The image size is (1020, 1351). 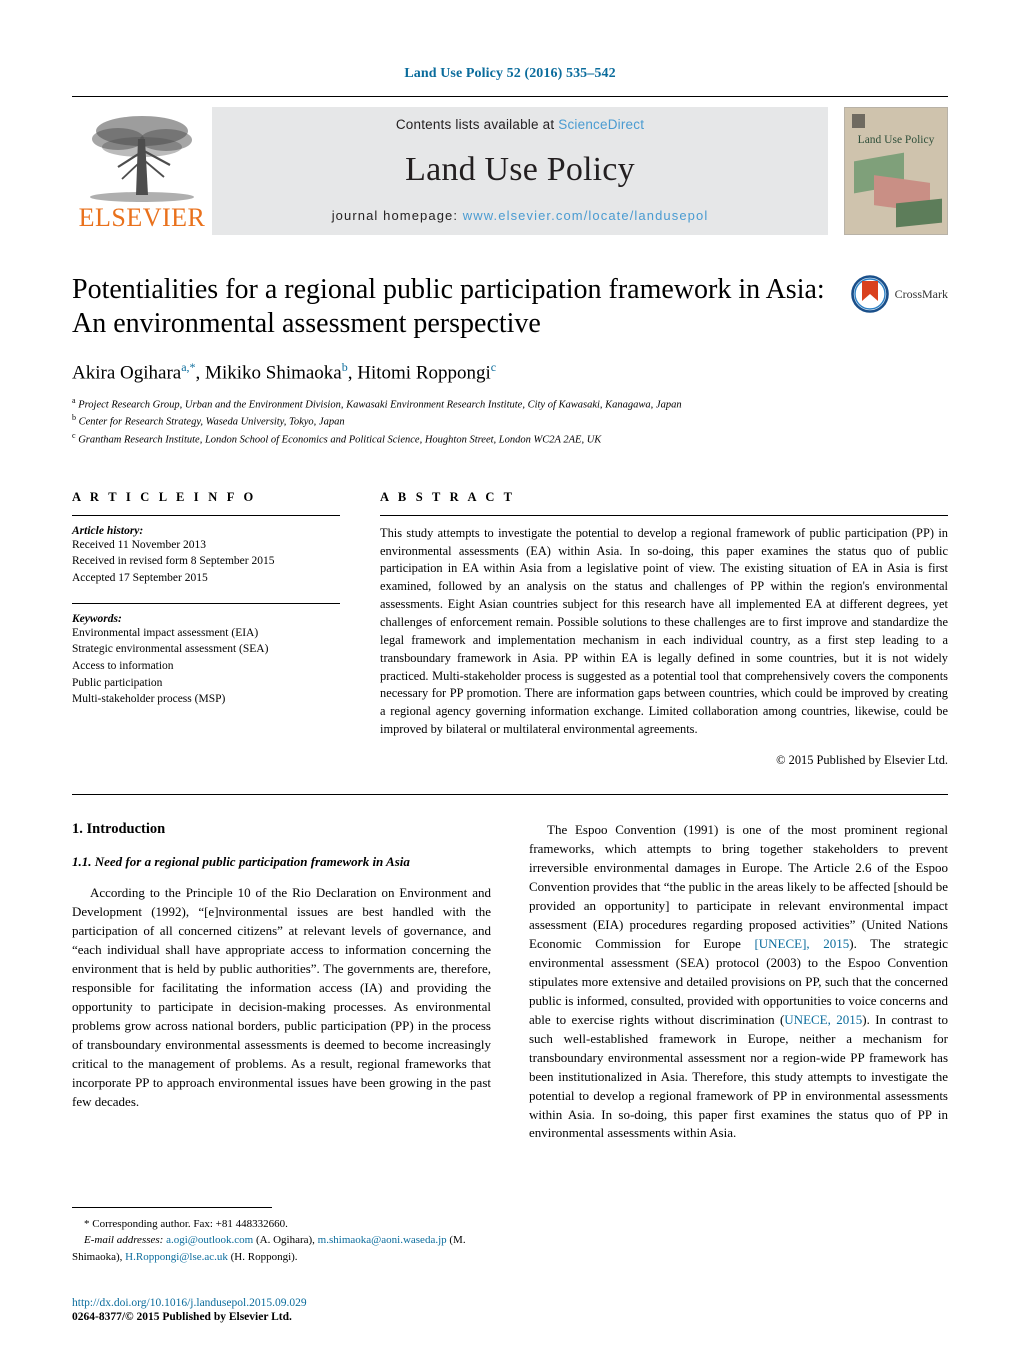 I want to click on email-link-2: m.shimaoka@aoni.waseda.jp, so click(x=382, y=1240).